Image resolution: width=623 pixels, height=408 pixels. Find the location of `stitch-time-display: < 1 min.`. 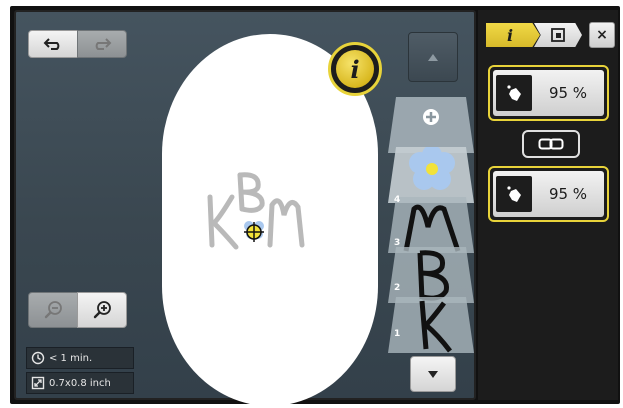

stitch-time-display: < 1 min. is located at coordinates (80, 358).